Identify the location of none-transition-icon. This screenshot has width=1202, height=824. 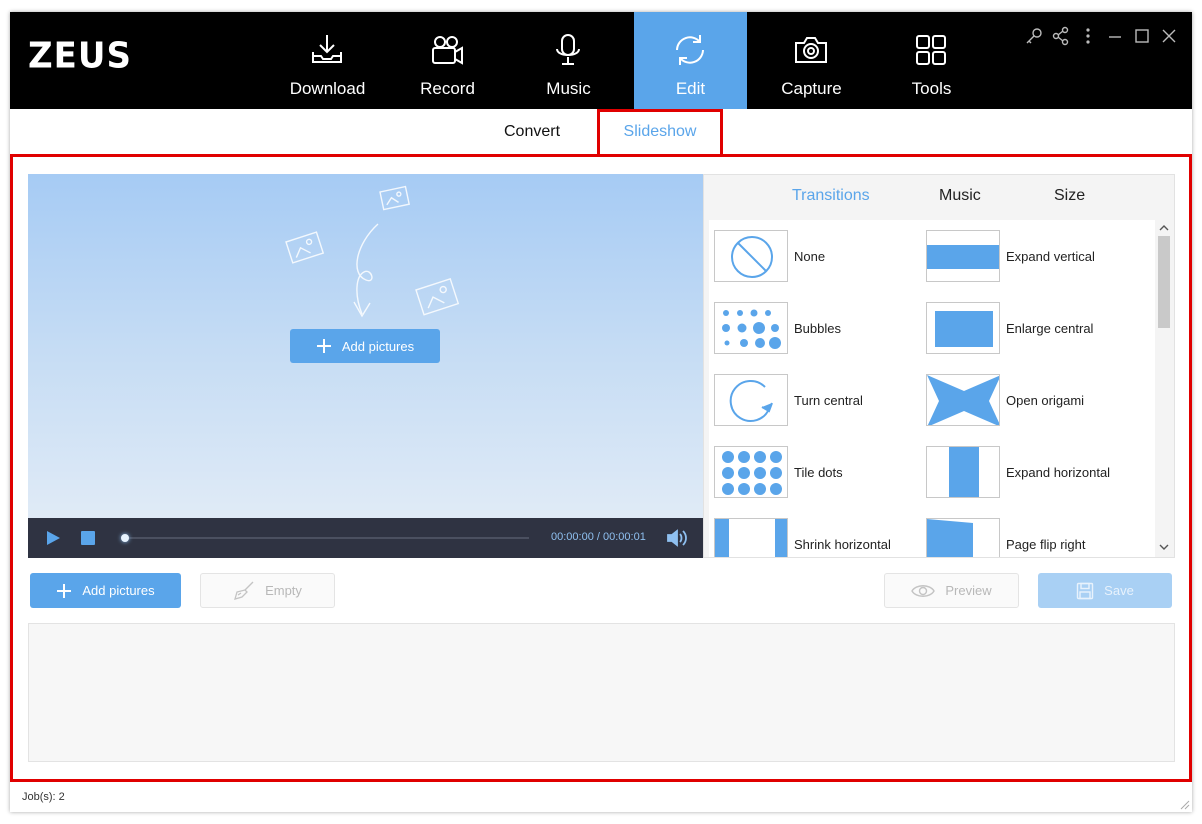
(751, 256).